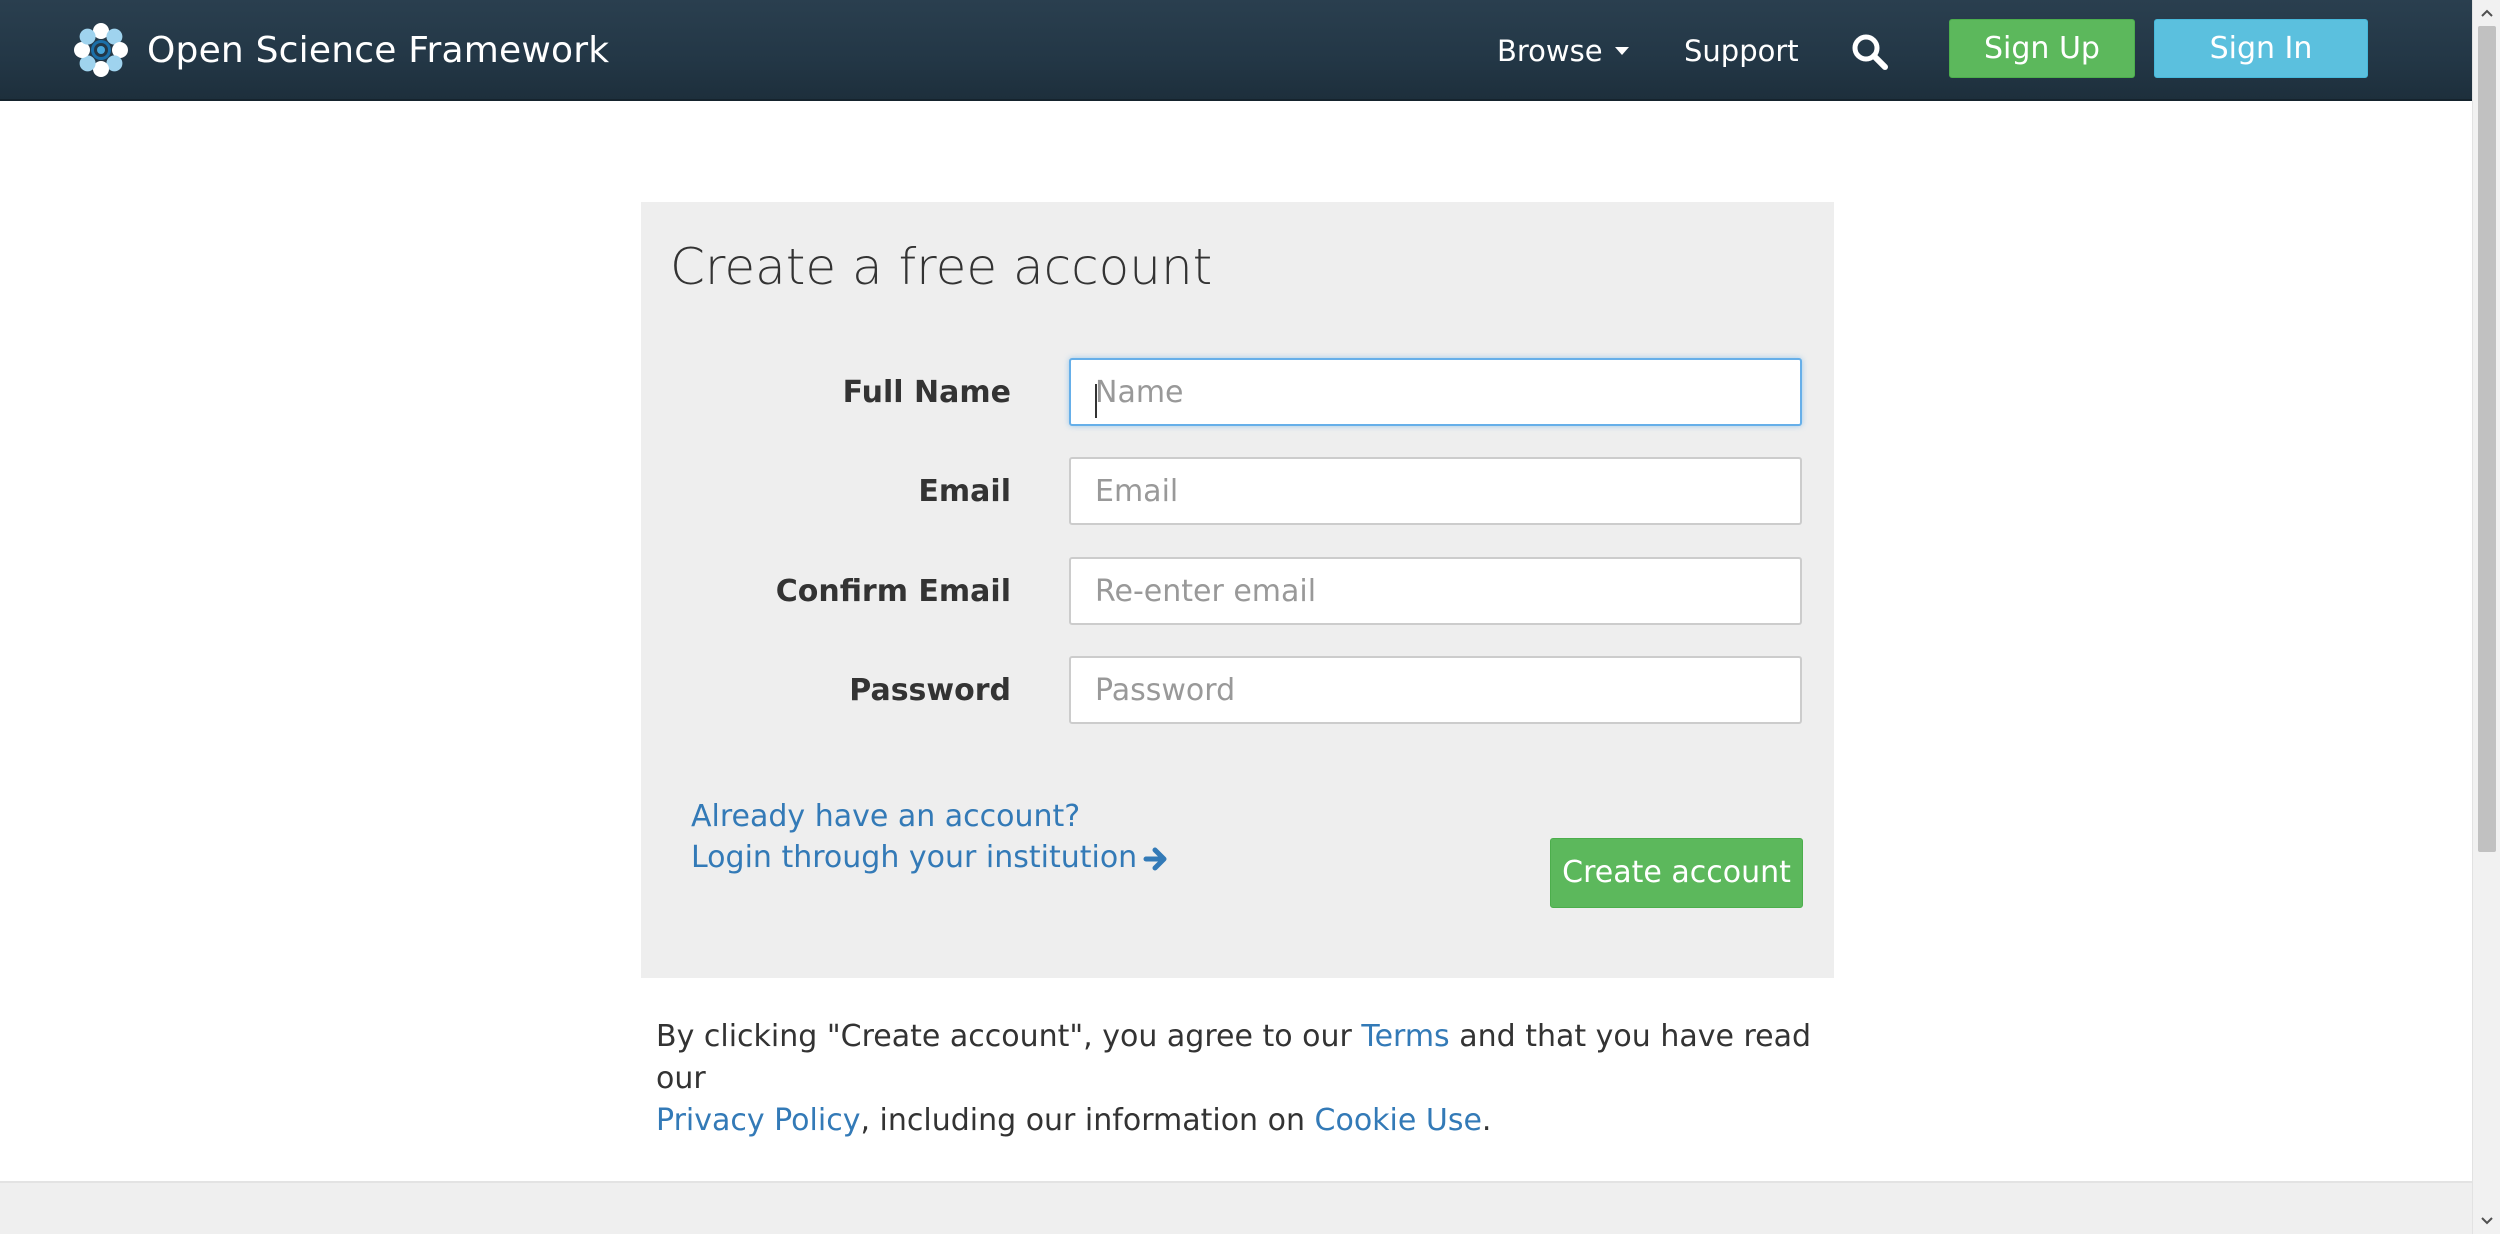 This screenshot has width=2500, height=1234. I want to click on create-account-button: Create account, so click(1676, 873).